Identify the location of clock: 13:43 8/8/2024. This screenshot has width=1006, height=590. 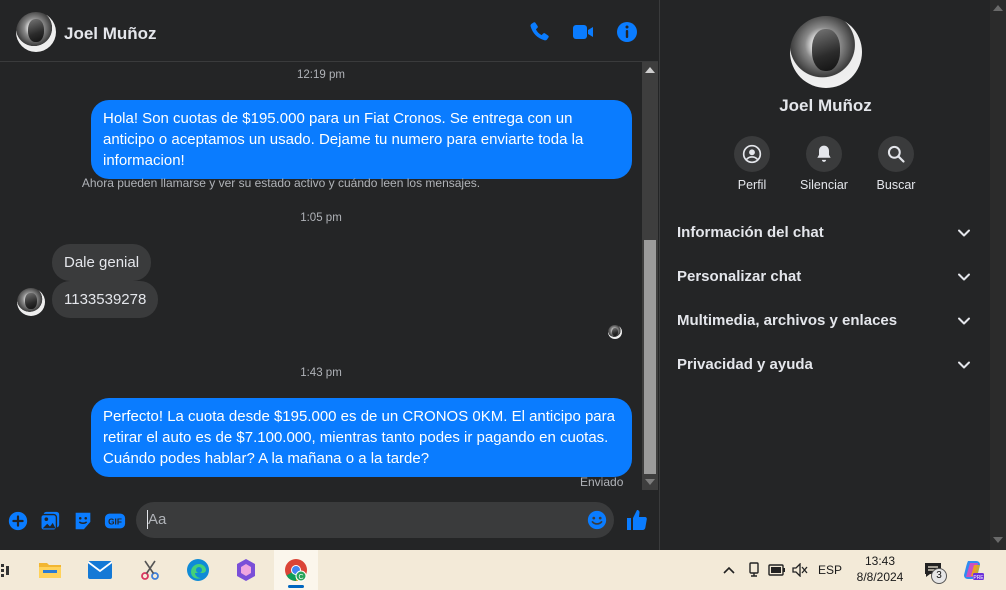
(880, 569).